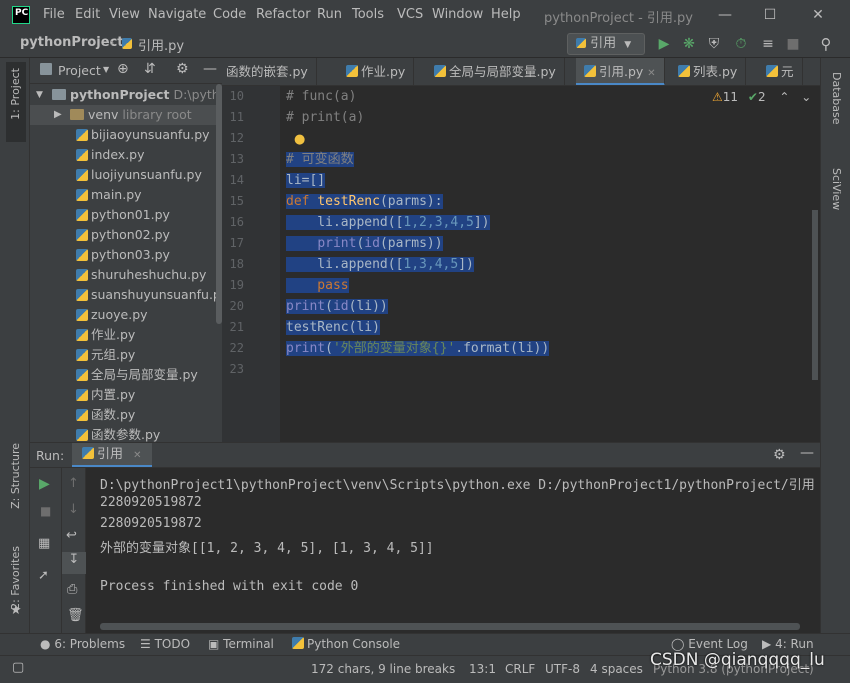 This screenshot has height=683, width=850. What do you see at coordinates (368, 14) in the screenshot?
I see `menu-tools: Tools` at bounding box center [368, 14].